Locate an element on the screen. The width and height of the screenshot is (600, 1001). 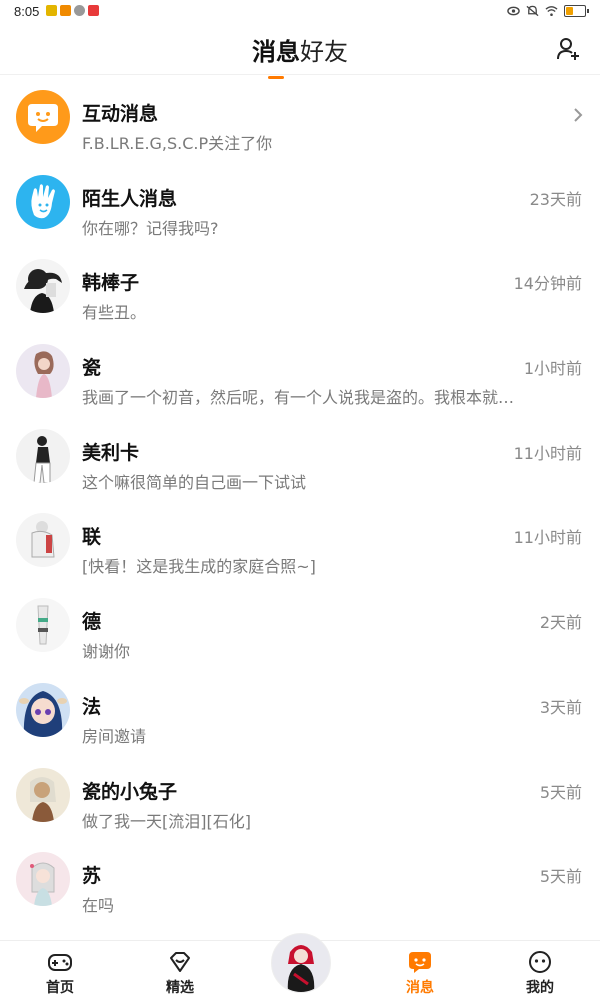
conversation-row-strangers: 陌生人消息 你在哪？记得我吗? 23天前 is located at coordinates (300, 202).